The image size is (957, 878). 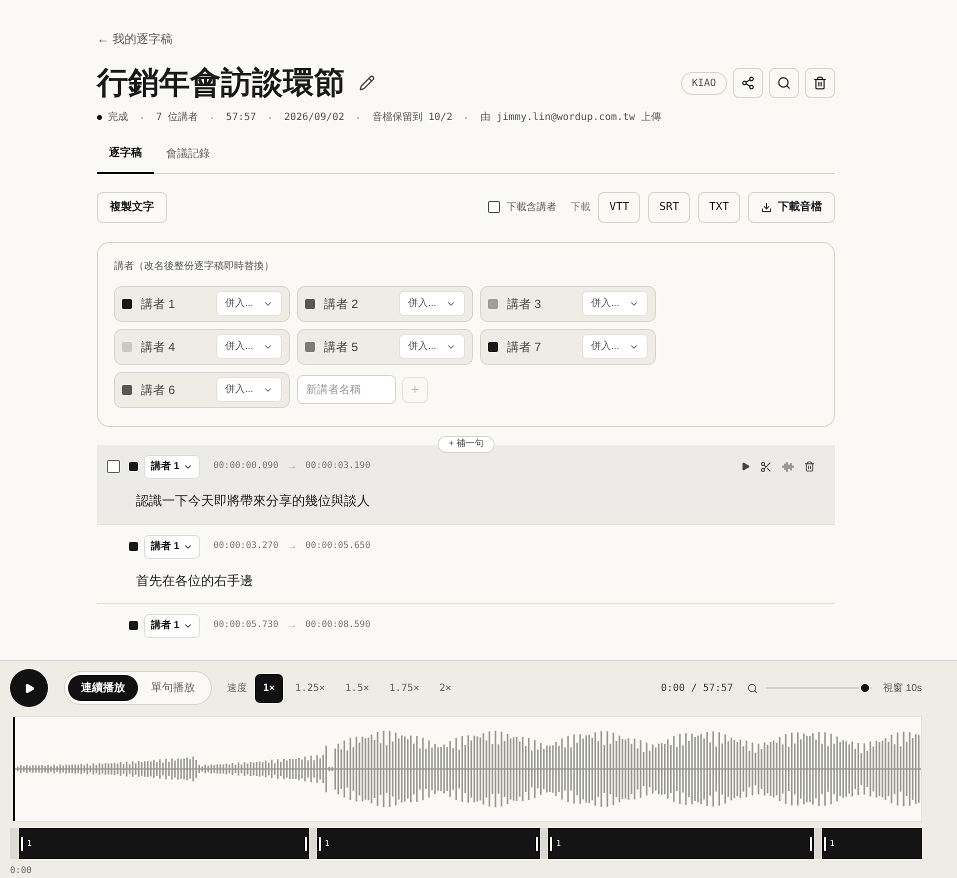 I want to click on format-button: VTT, so click(x=619, y=207).